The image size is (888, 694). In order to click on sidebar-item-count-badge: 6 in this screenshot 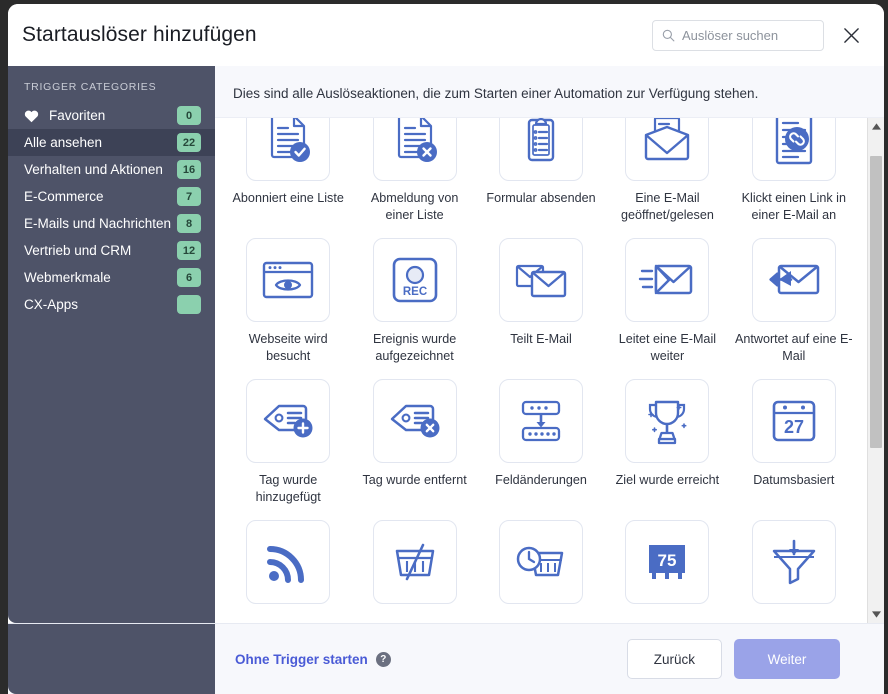, I will do `click(189, 277)`.